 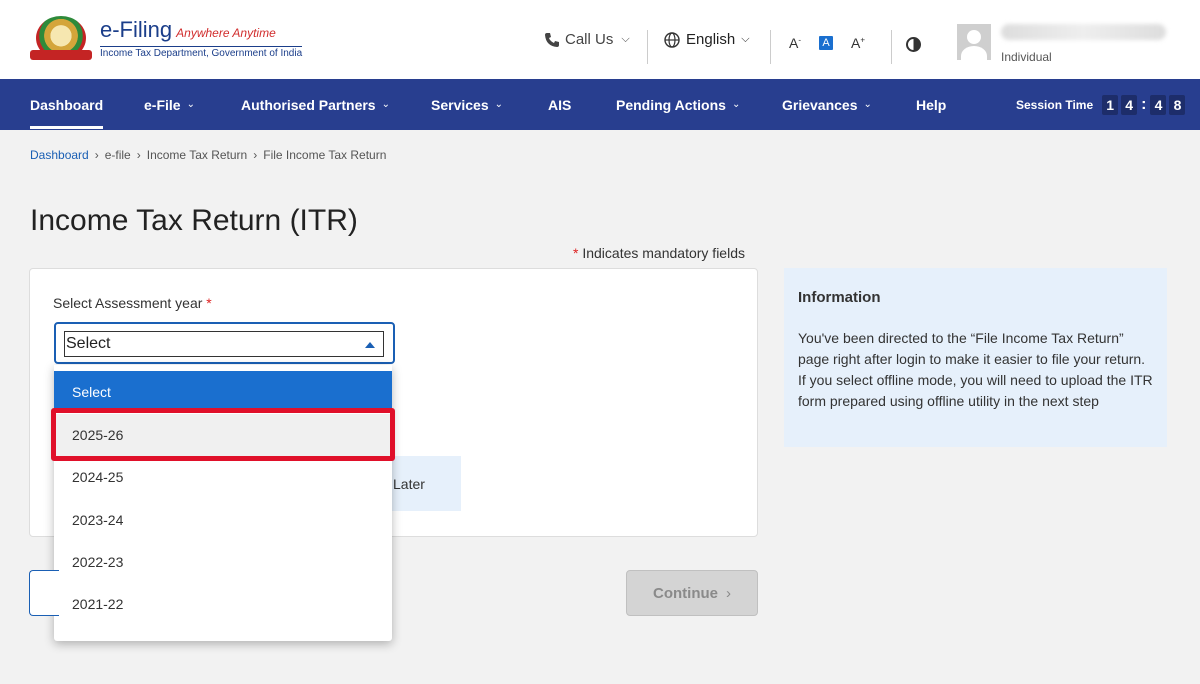 What do you see at coordinates (1101, 104) in the screenshot?
I see `session-timer: Session Time 1 4 : 4 8` at bounding box center [1101, 104].